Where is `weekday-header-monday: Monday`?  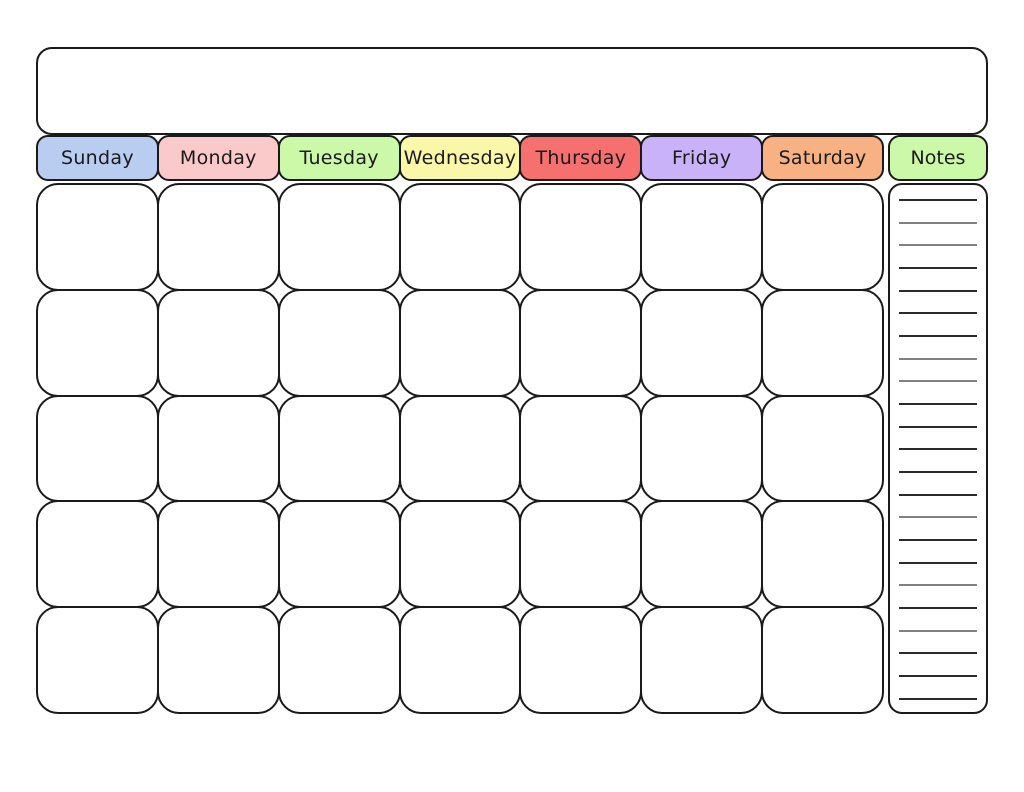
weekday-header-monday: Monday is located at coordinates (218, 158).